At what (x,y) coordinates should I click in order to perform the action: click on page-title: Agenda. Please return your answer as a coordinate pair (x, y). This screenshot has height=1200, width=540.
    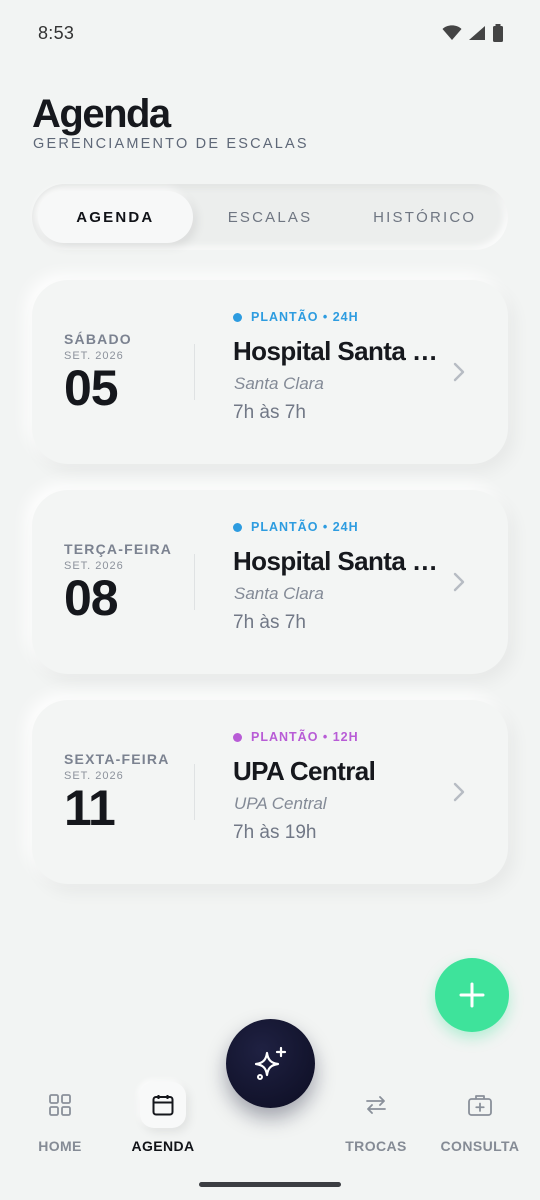
    Looking at the image, I should click on (101, 114).